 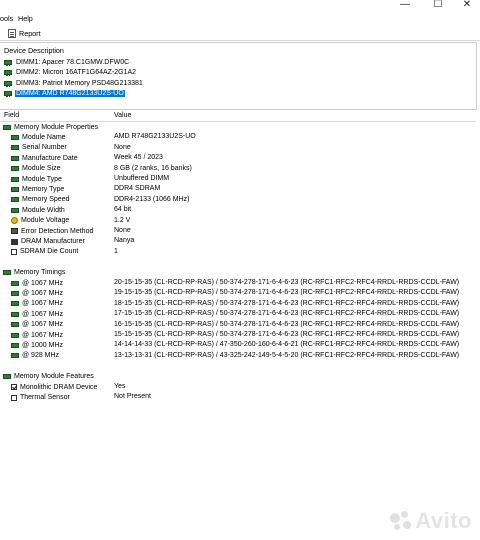 I want to click on property-row: Module Size 8 GB (2 ranks, 16 banks), so click(x=238, y=169).